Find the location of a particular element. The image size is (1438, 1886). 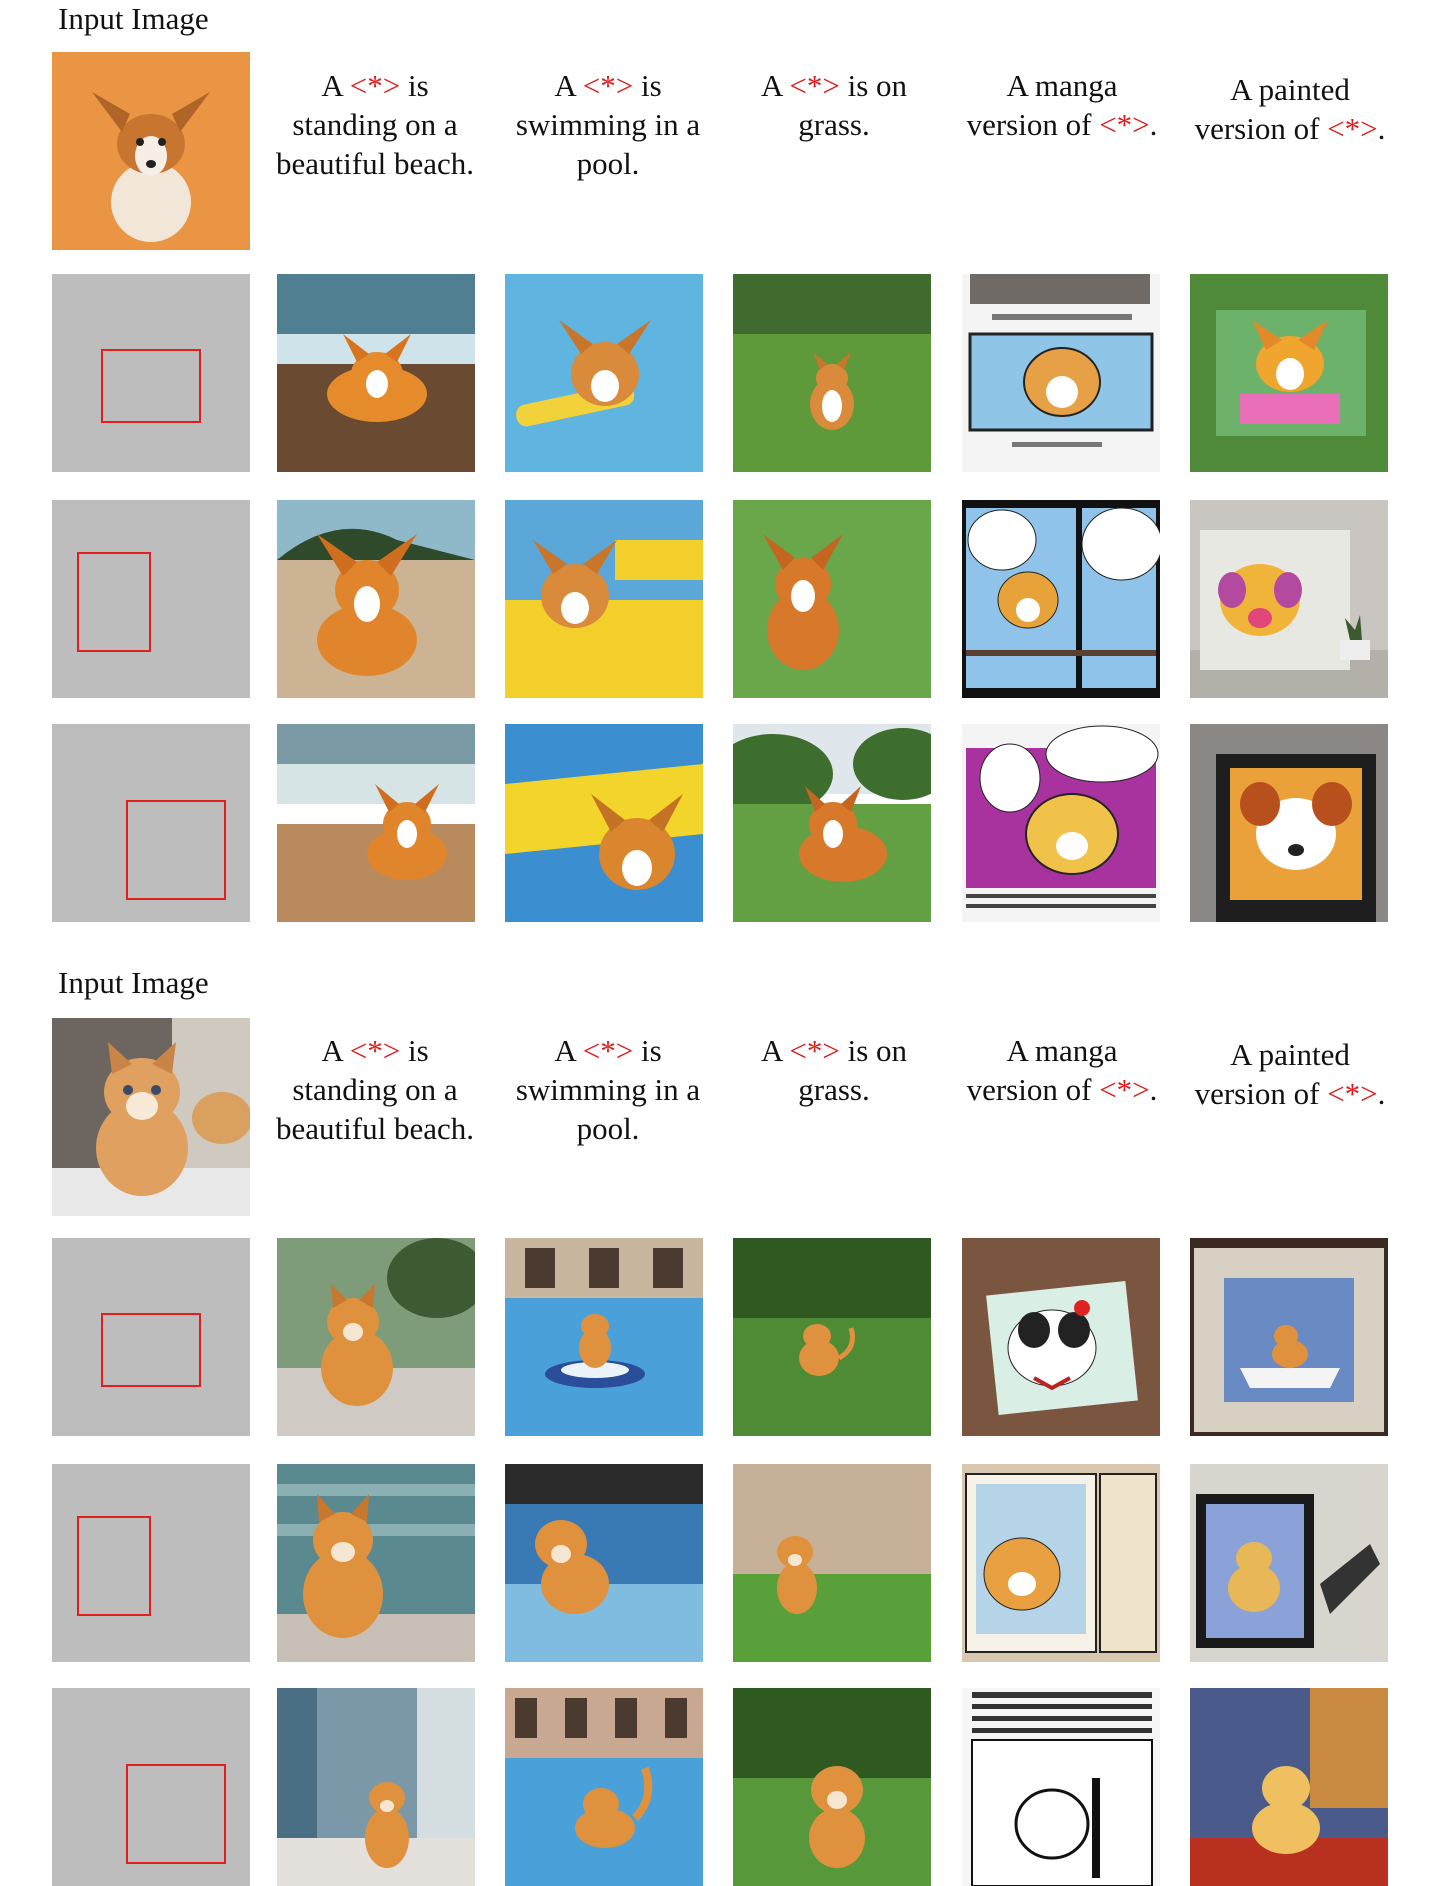

input-image-corgi is located at coordinates (151, 151).